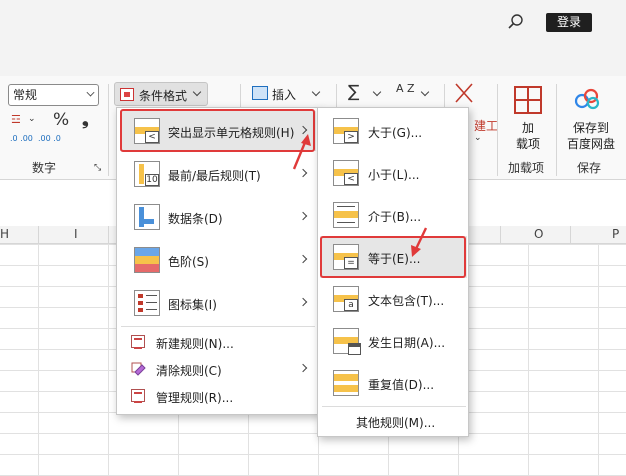 This screenshot has width=626, height=476. I want to click on autosum-button: ∑, so click(353, 92).